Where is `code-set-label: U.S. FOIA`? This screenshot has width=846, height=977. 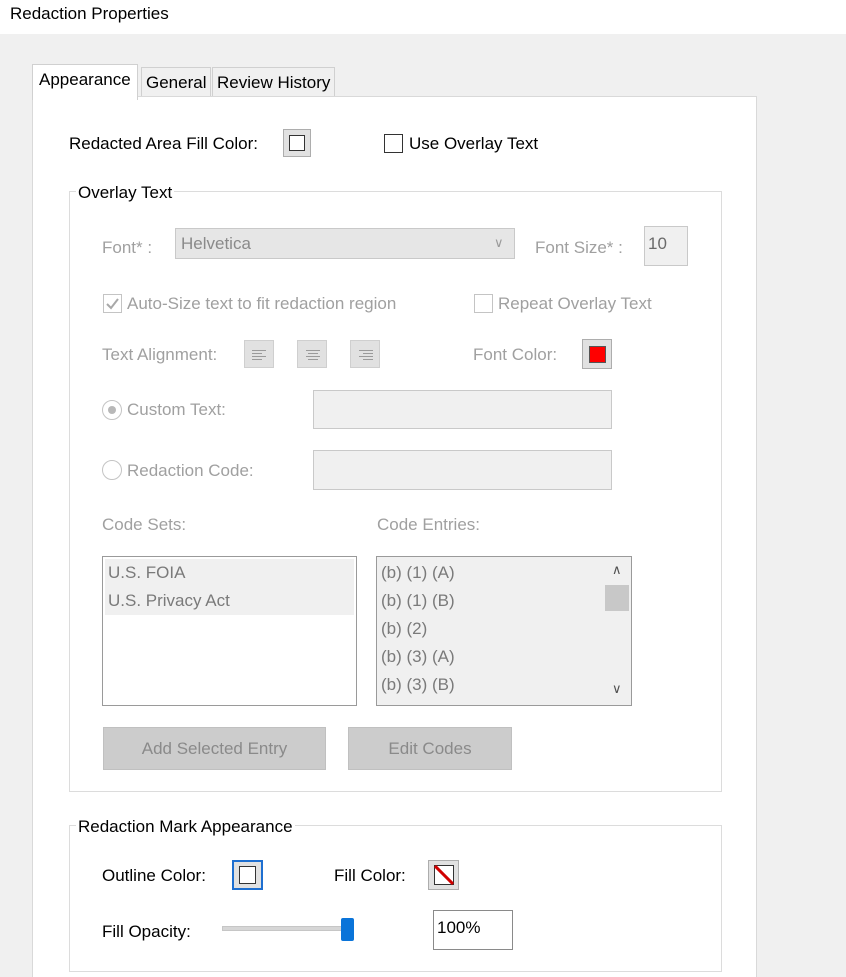 code-set-label: U.S. FOIA is located at coordinates (147, 572).